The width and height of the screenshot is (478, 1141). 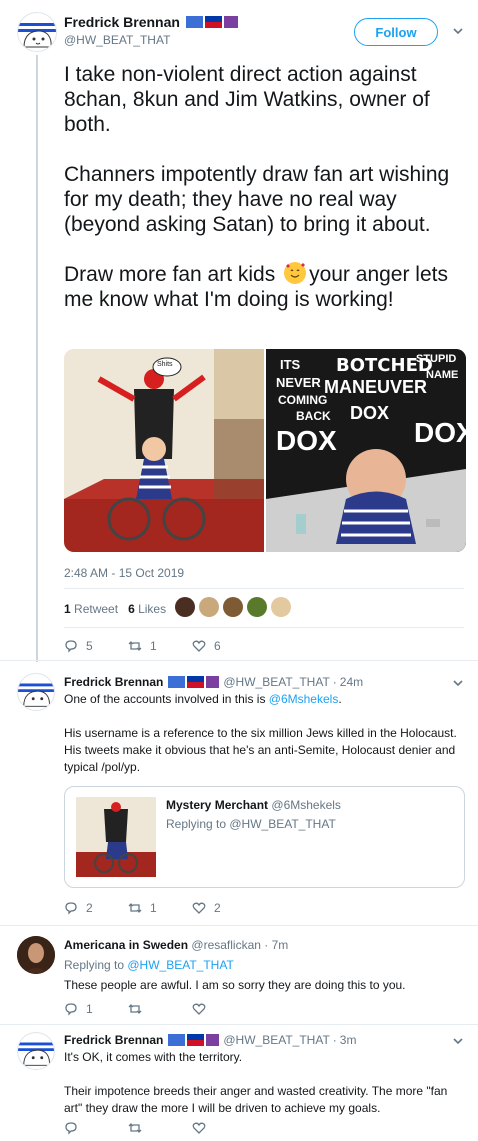 What do you see at coordinates (280, 945) in the screenshot?
I see `reply-time: 7m` at bounding box center [280, 945].